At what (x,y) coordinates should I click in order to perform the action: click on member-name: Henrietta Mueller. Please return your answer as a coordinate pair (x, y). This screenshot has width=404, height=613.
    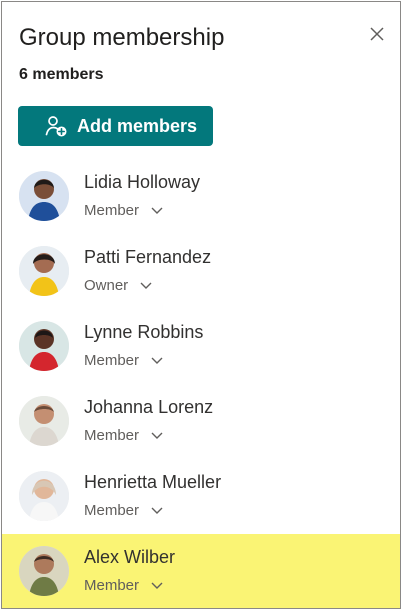
    Looking at the image, I should click on (153, 482).